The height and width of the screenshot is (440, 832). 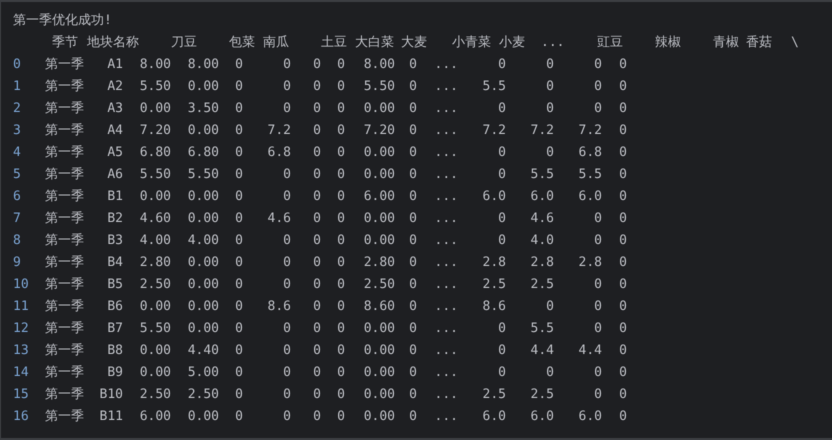 What do you see at coordinates (154, 219) in the screenshot?
I see `table-cell-text: 4.60` at bounding box center [154, 219].